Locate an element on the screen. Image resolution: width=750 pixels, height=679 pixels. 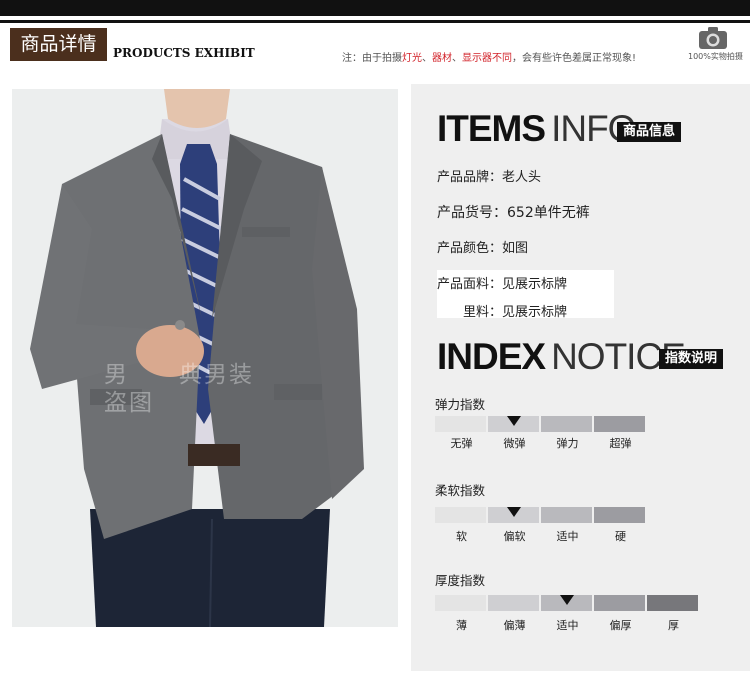
notice-highlight: 显示器不同 is located at coordinates (487, 58).